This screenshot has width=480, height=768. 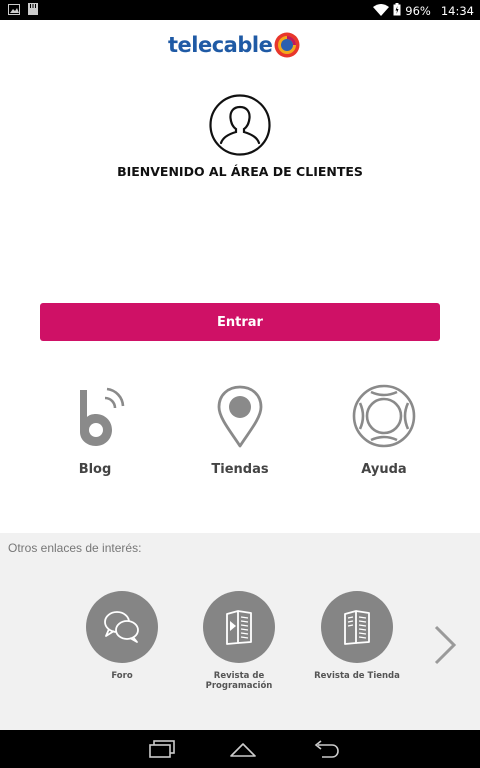 I want to click on user-avatar-icon, so click(x=240, y=125).